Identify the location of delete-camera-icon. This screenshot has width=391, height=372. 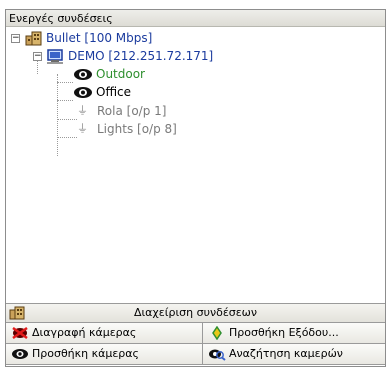
(20, 333).